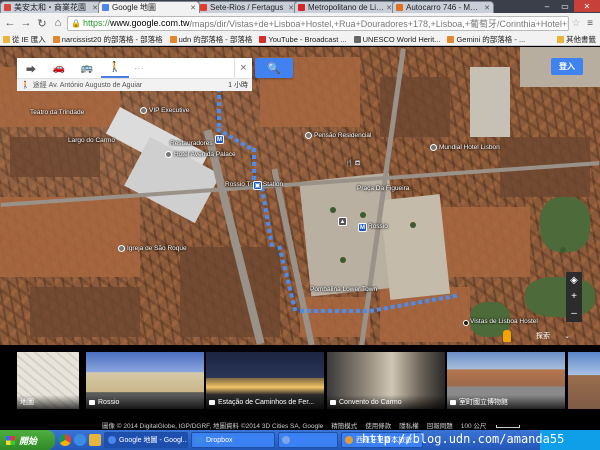 The image size is (600, 450). Describe the element at coordinates (495, 425) in the screenshot. I see `scale-bar: 100 公尺` at that location.